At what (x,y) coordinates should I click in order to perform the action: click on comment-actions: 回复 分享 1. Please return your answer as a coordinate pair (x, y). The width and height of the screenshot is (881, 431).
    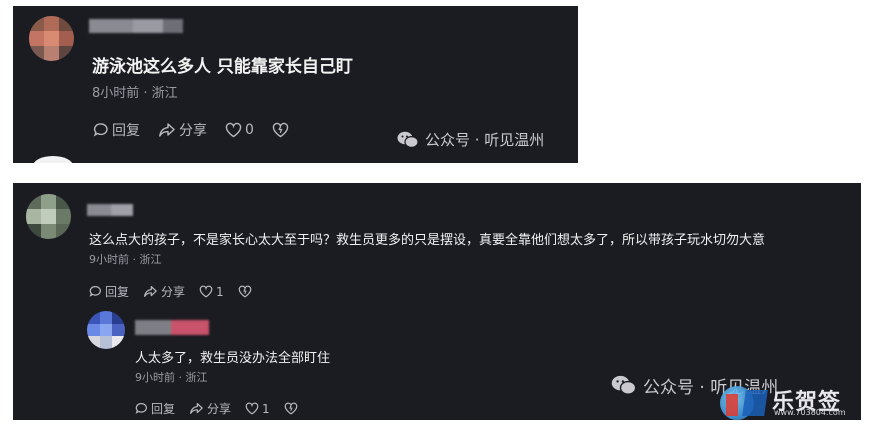
    Looking at the image, I should click on (172, 291).